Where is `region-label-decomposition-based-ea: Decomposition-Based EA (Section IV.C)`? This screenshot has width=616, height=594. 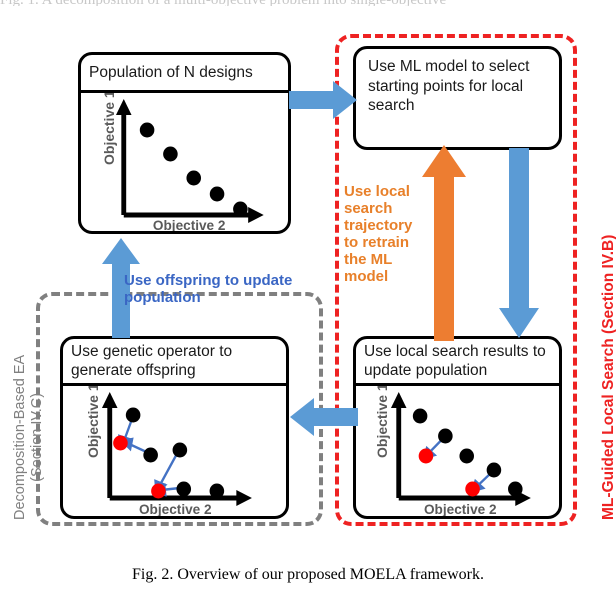
region-label-decomposition-based-ea: Decomposition-Based EA (Section IV.C) is located at coordinates (29, 437).